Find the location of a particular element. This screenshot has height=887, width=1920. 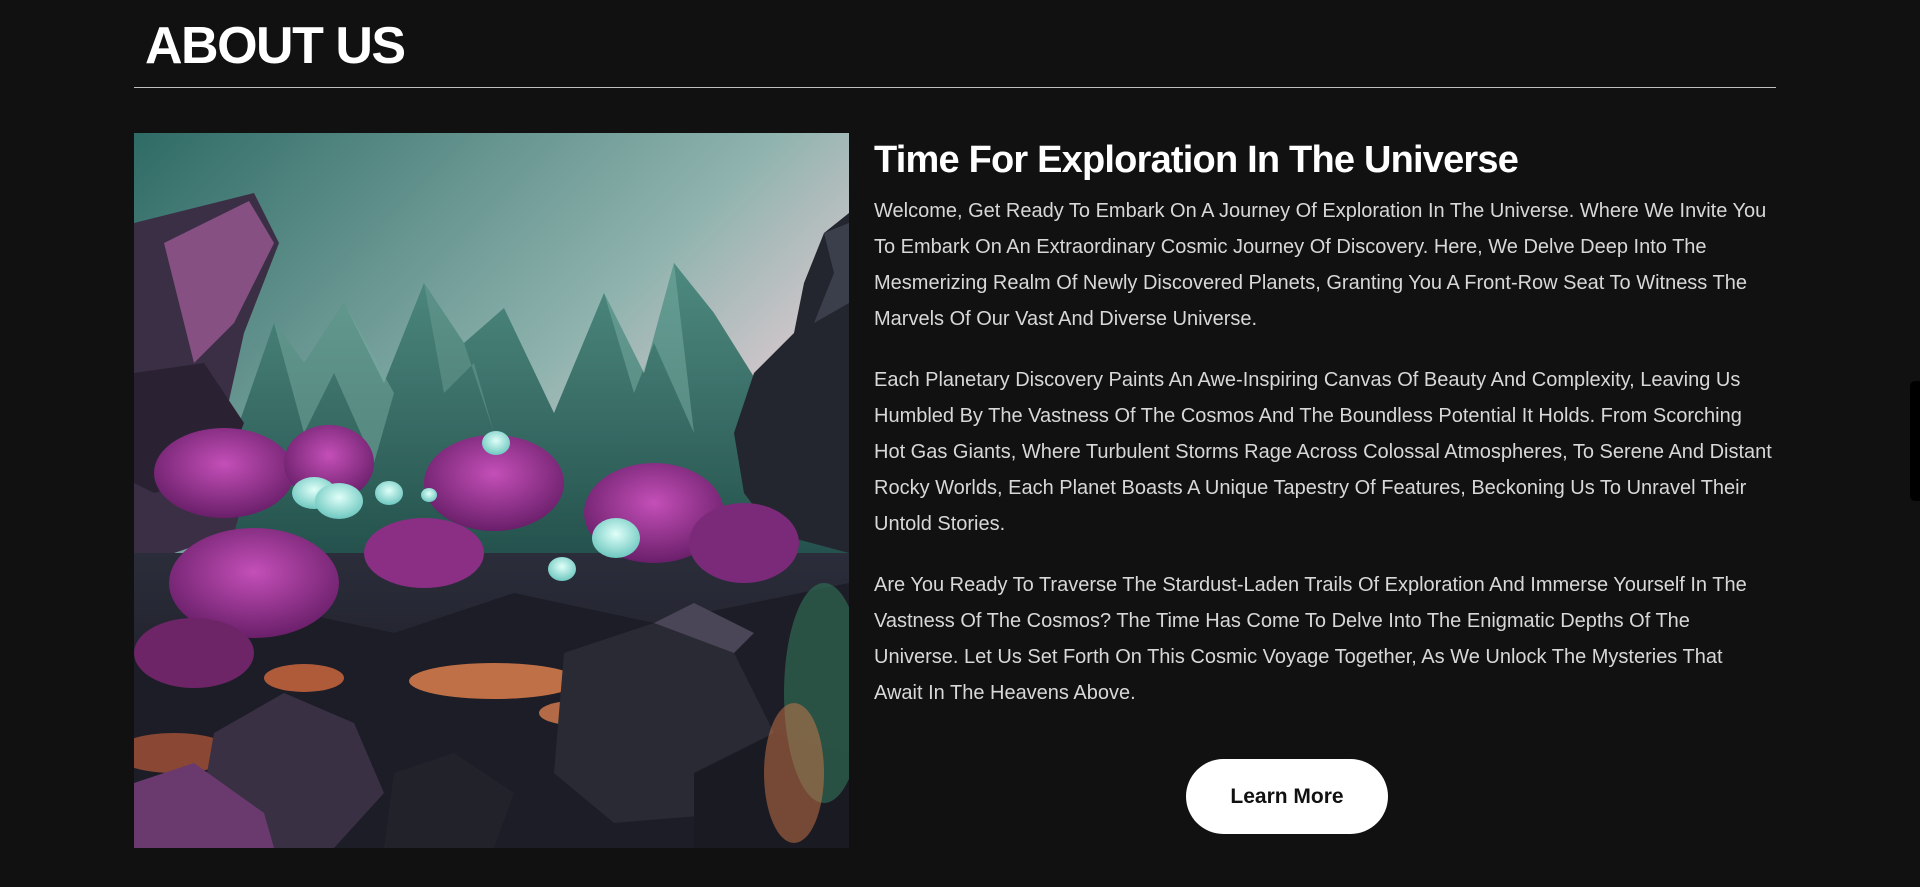

learn-more-button: Learn More is located at coordinates (1287, 796).